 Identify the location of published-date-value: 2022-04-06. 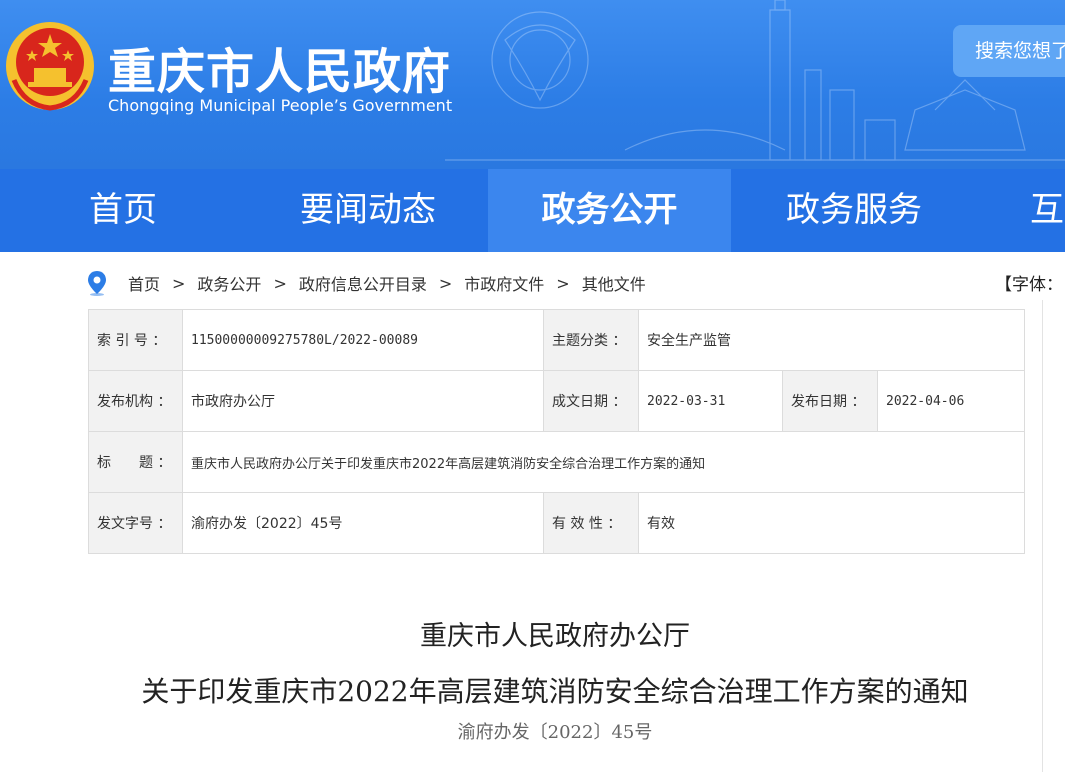
(951, 401).